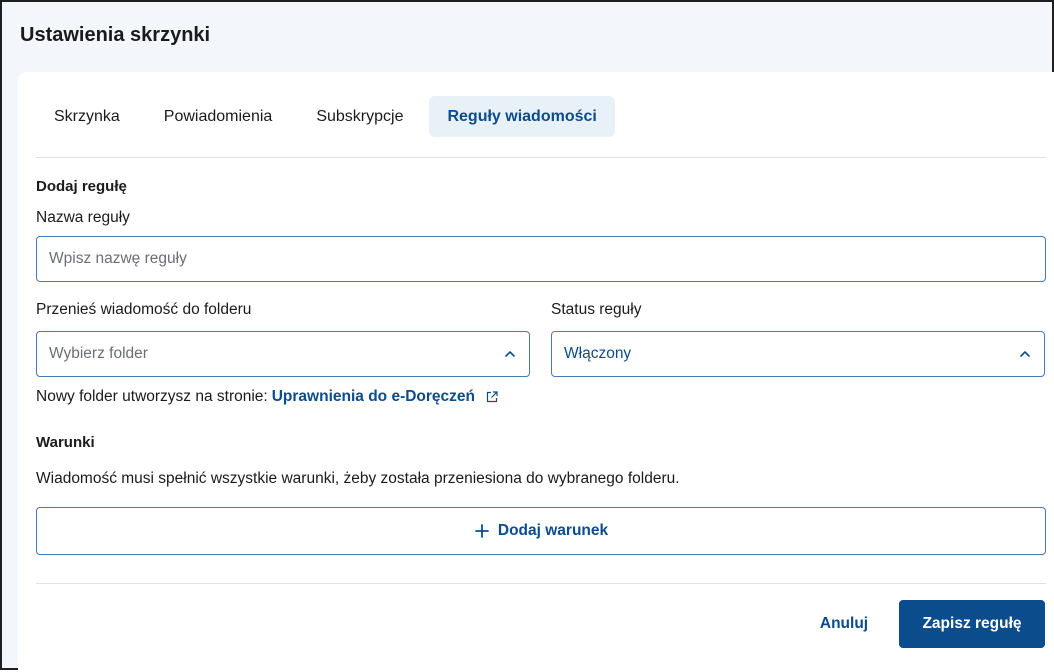 This screenshot has width=1054, height=672. Describe the element at coordinates (283, 354) in the screenshot. I see `folder-select: Wybierz folder` at that location.